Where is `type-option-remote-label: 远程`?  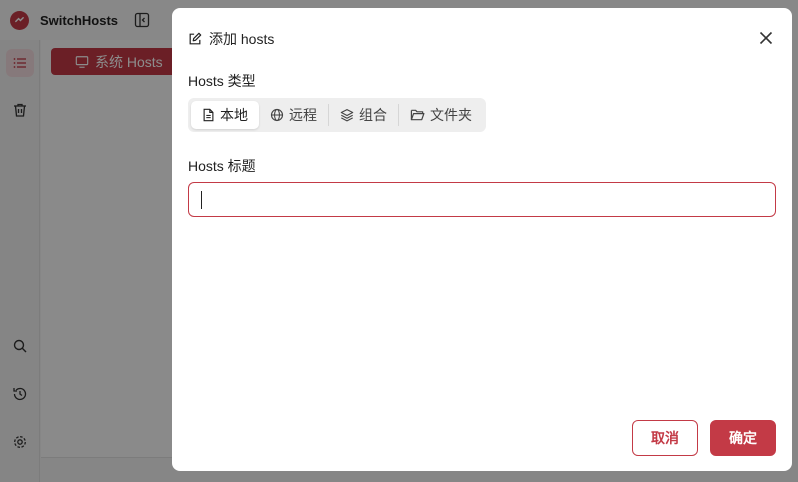
type-option-remote-label: 远程 is located at coordinates (303, 115).